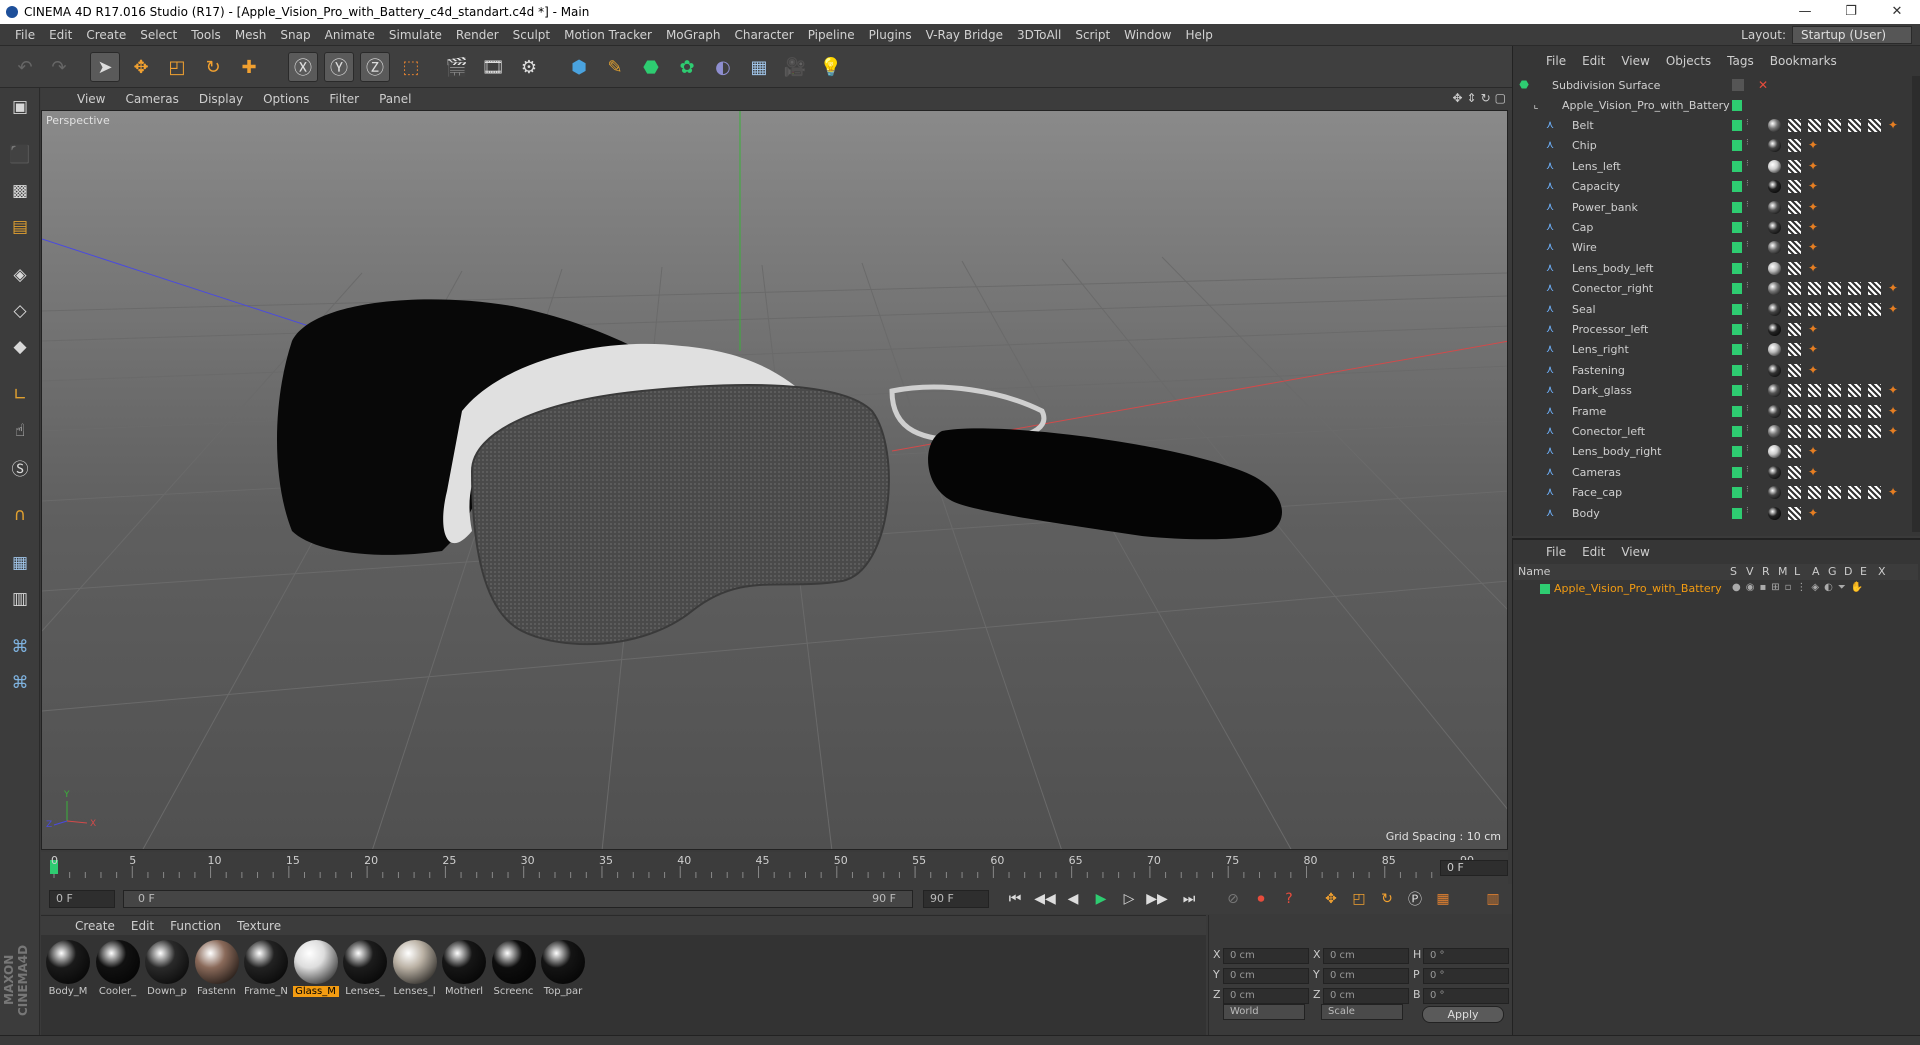 The width and height of the screenshot is (1920, 1045). I want to click on disabled-x-icon: ✕, so click(1763, 85).